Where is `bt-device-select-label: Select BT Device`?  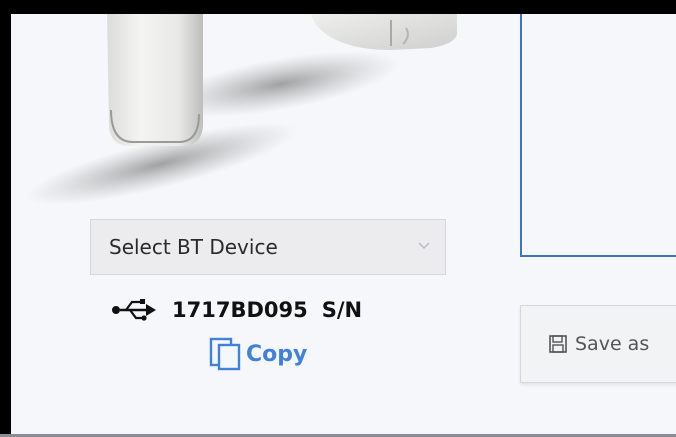
bt-device-select-label: Select BT Device is located at coordinates (193, 247).